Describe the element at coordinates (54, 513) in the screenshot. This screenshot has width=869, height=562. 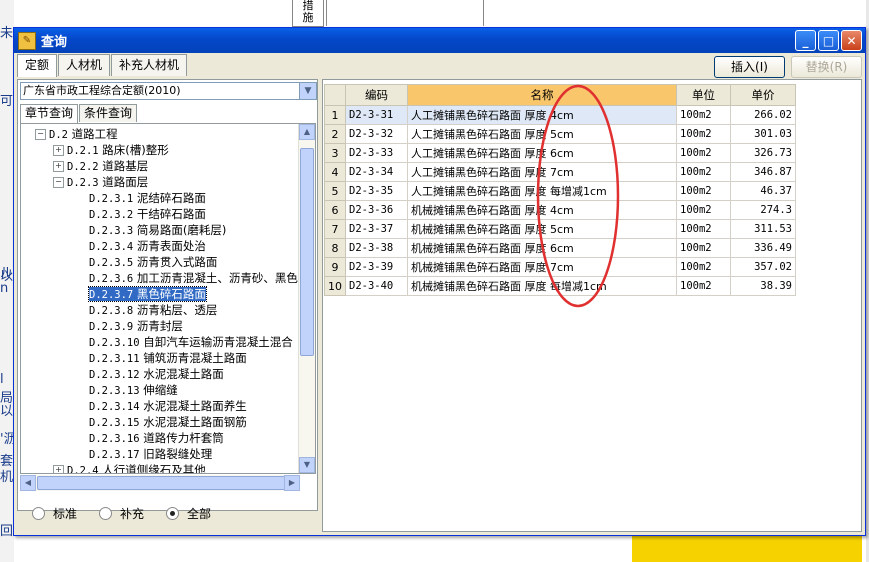
I see `filter-radio-standard: 标准` at that location.